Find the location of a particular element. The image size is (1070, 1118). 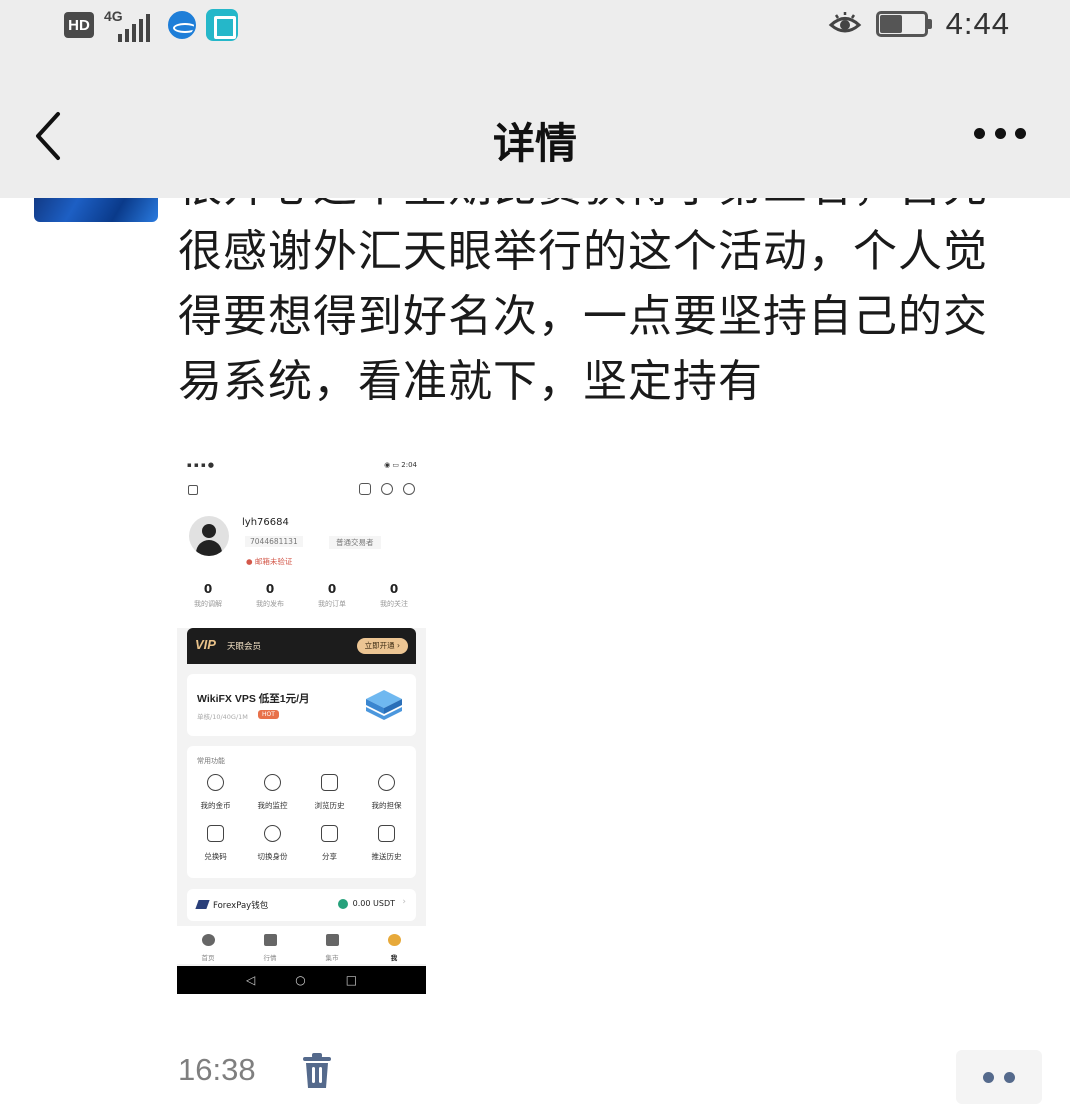

username: lyh76684 is located at coordinates (265, 522).